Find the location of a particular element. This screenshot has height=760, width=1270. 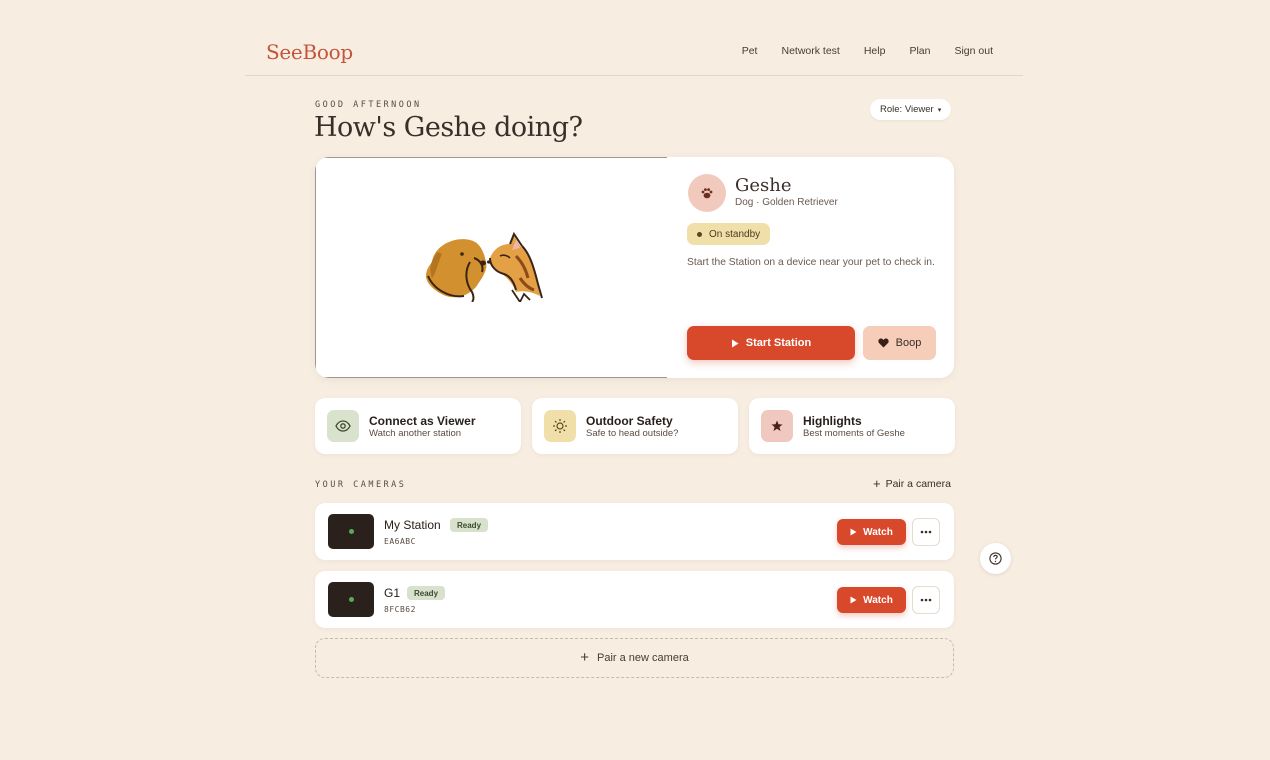

star-icon-tile is located at coordinates (777, 426).